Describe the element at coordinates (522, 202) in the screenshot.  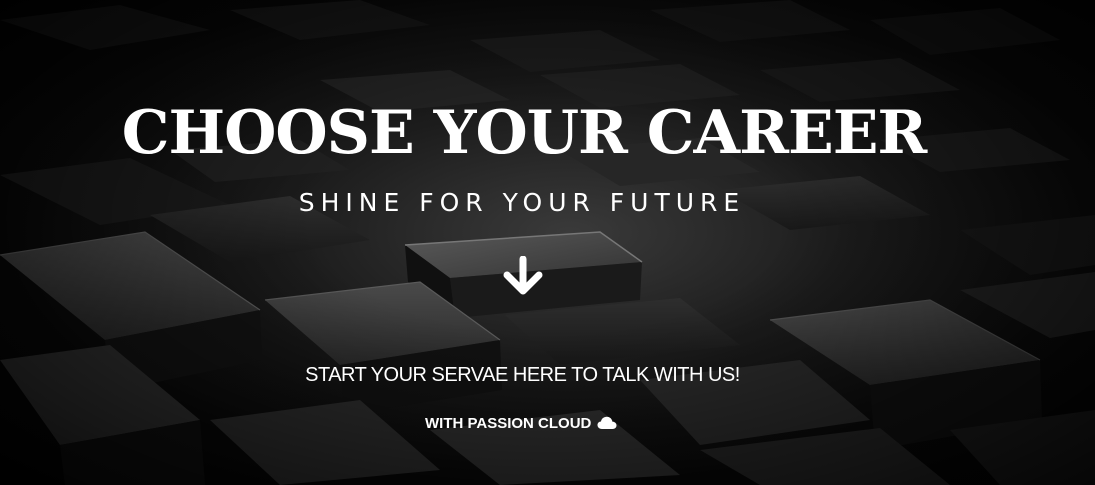
I see `page-subtitle: SHINE FOR YOUR FUTURE` at that location.